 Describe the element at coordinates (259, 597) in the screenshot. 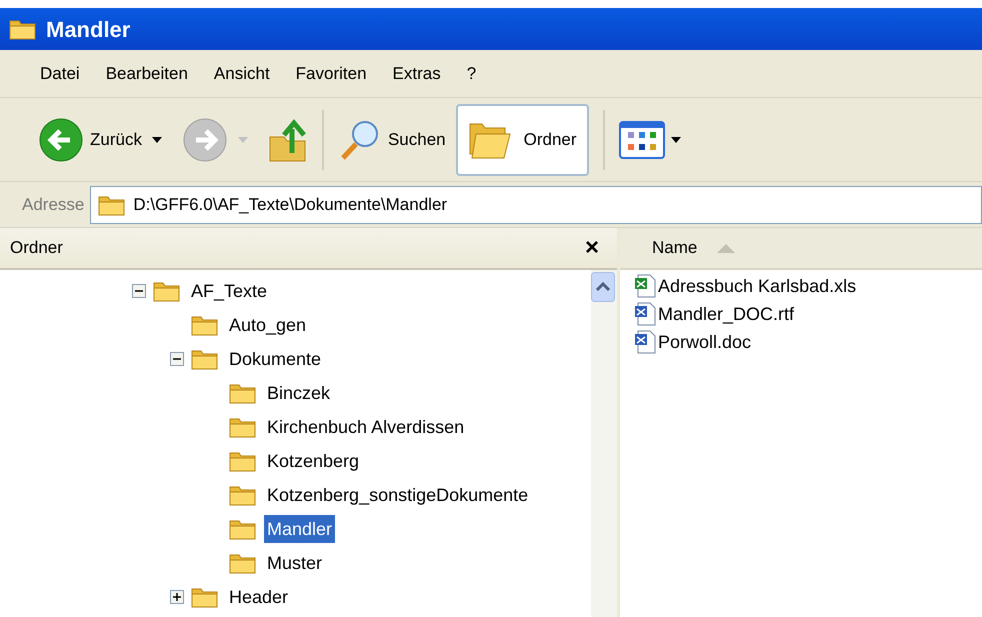

I see `tree-item: Header` at that location.